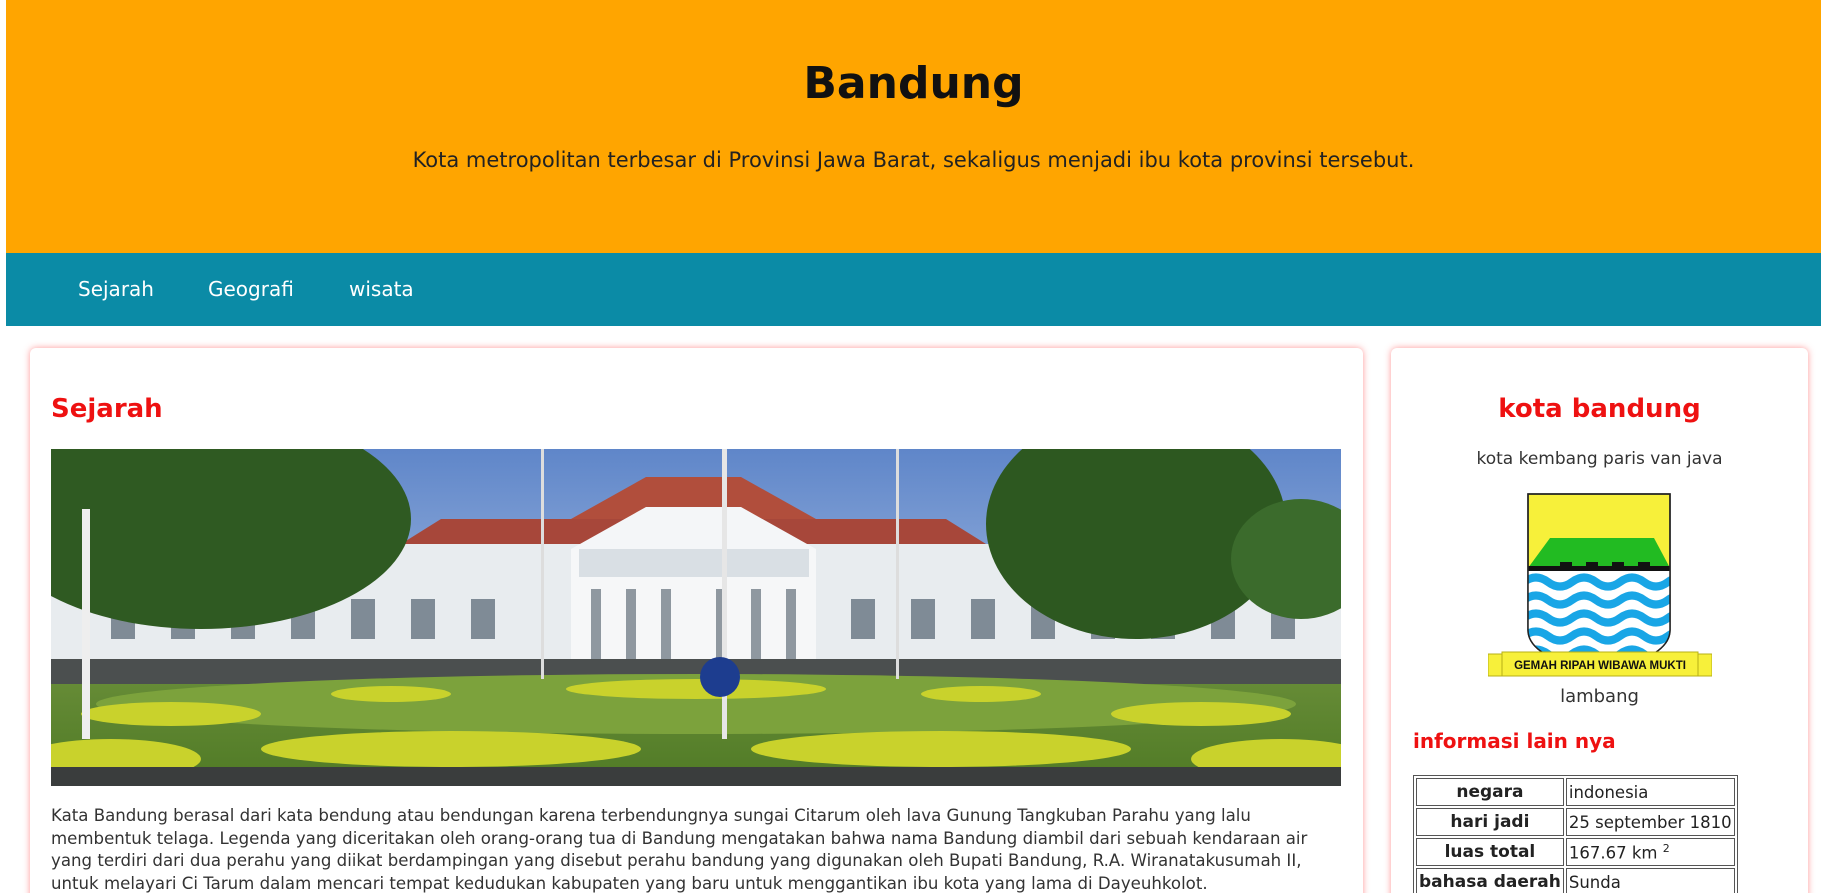 This screenshot has height=893, width=1821. What do you see at coordinates (913, 289) in the screenshot?
I see `main-nav: Sejarah Geografi wisata` at bounding box center [913, 289].